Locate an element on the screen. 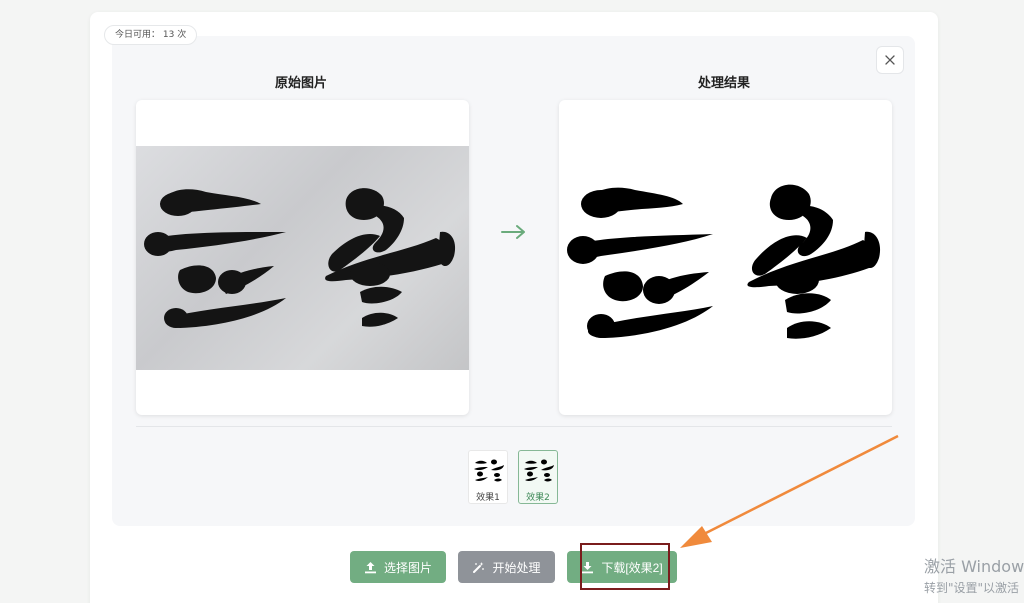  watermark-line-1: 激活 Window is located at coordinates (974, 566).